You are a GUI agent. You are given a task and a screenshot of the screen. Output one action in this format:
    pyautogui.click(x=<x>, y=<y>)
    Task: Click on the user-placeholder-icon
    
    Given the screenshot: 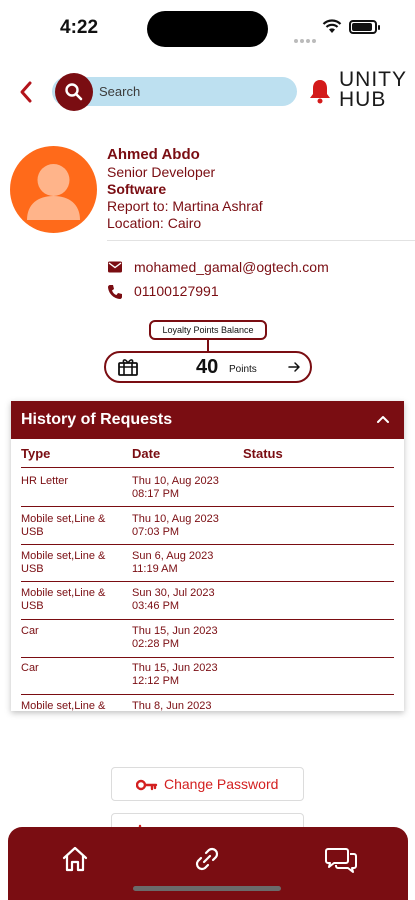 What is the action you would take?
    pyautogui.click(x=53, y=192)
    